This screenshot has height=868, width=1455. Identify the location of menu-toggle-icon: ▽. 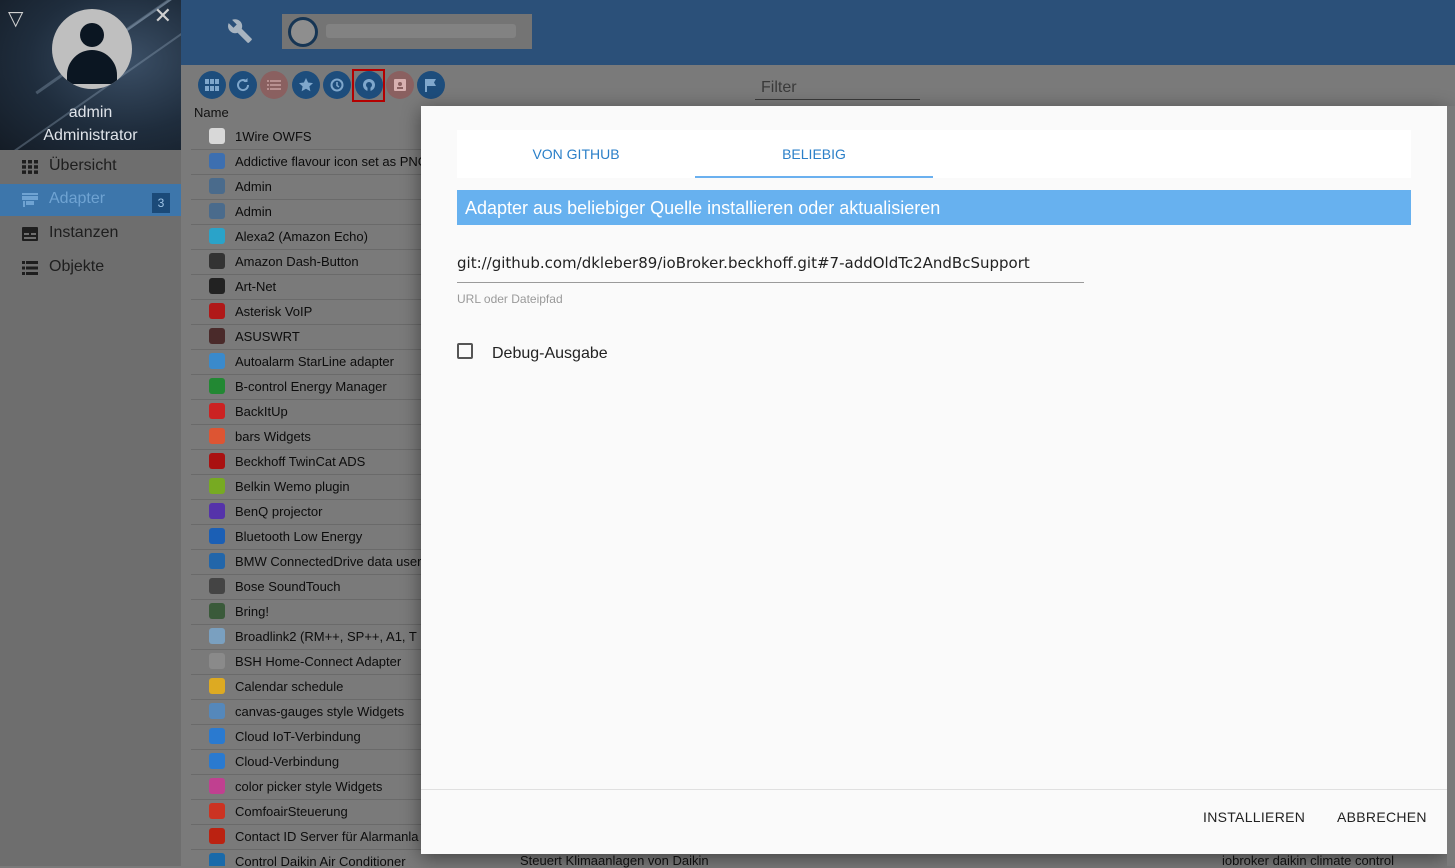
(15, 18).